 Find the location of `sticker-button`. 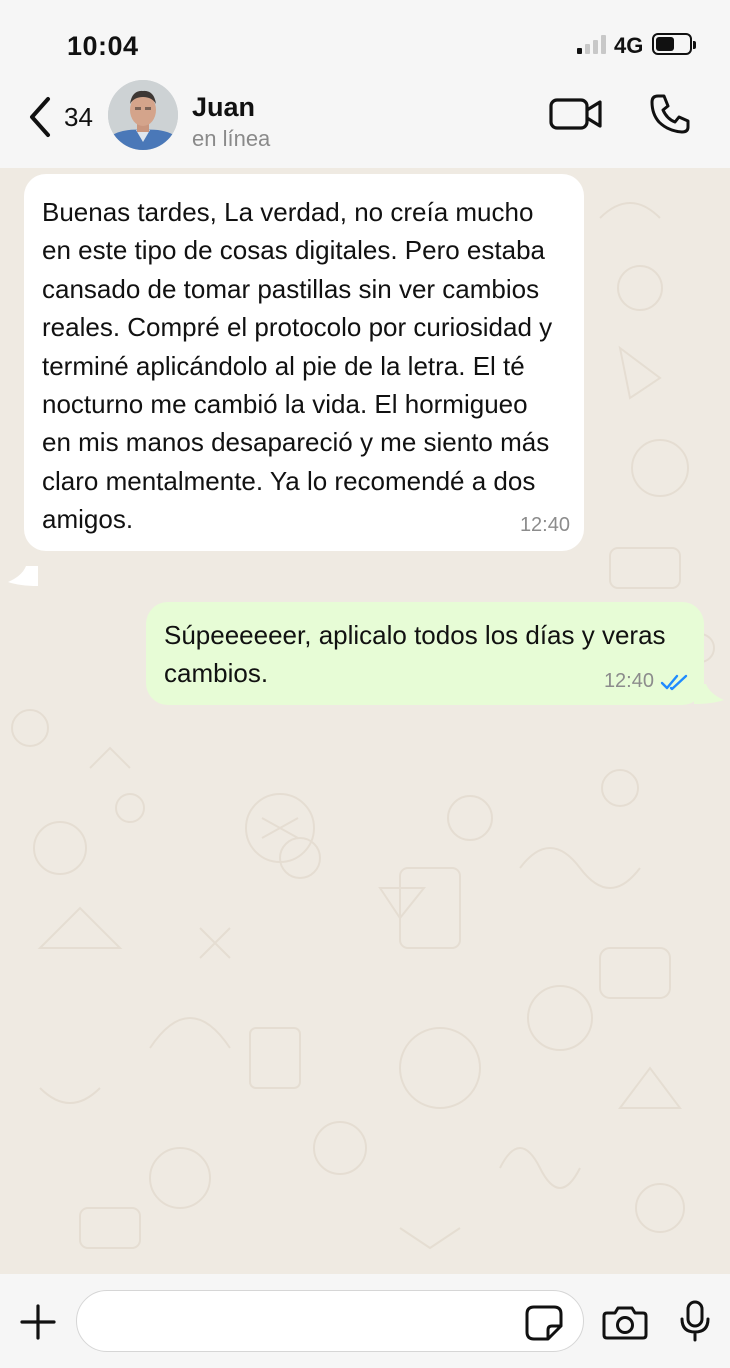

sticker-button is located at coordinates (544, 1323).